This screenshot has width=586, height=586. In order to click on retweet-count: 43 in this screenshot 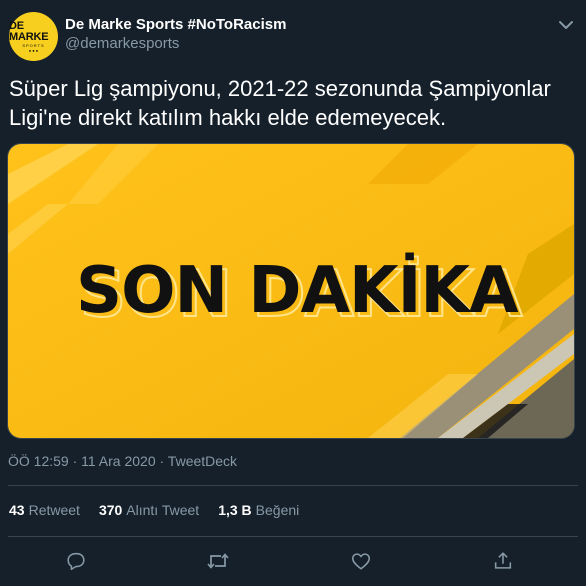, I will do `click(17, 510)`.